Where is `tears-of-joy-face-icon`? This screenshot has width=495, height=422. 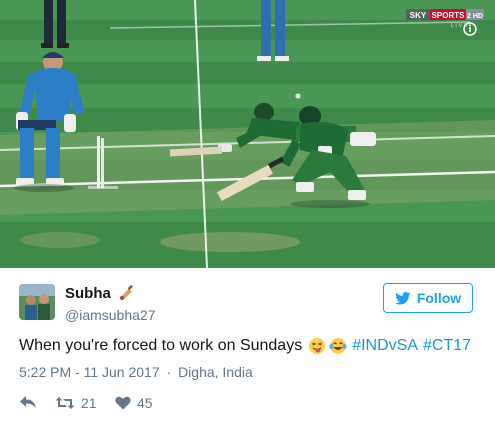 tears-of-joy-face-icon is located at coordinates (338, 346).